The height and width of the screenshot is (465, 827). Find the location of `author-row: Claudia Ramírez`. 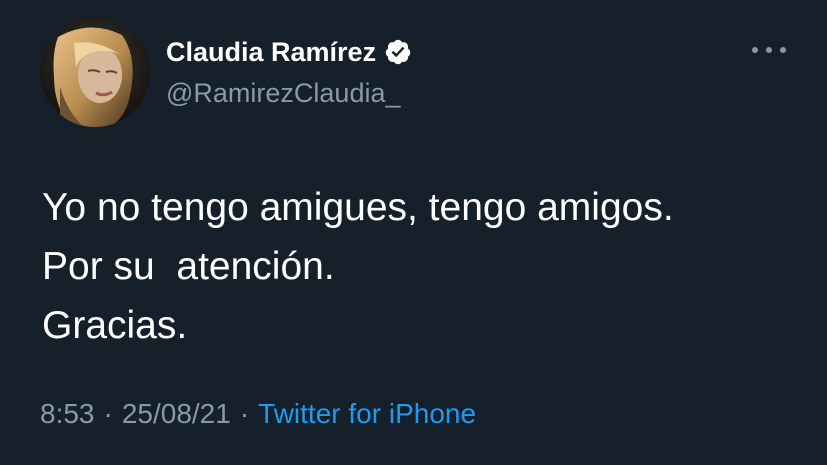

author-row: Claudia Ramírez is located at coordinates (289, 52).